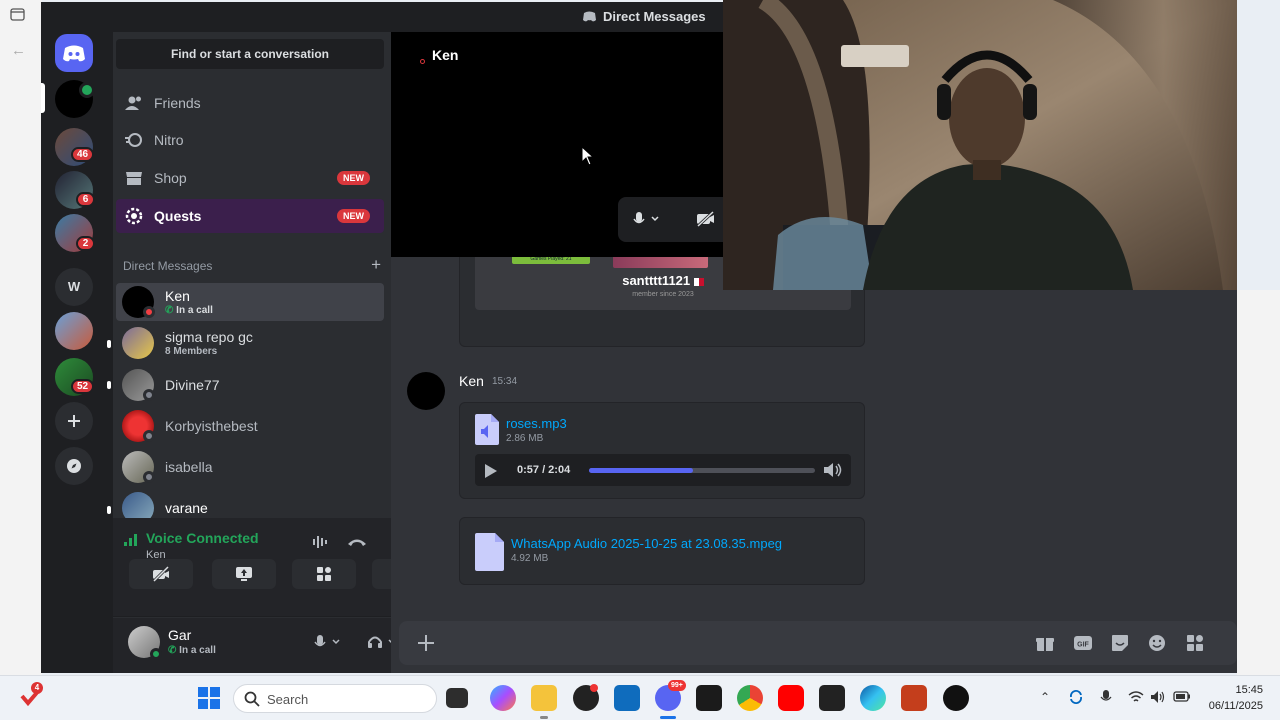 The height and width of the screenshot is (720, 1280). What do you see at coordinates (654, 16) in the screenshot?
I see `window-title: Direct Messages` at bounding box center [654, 16].